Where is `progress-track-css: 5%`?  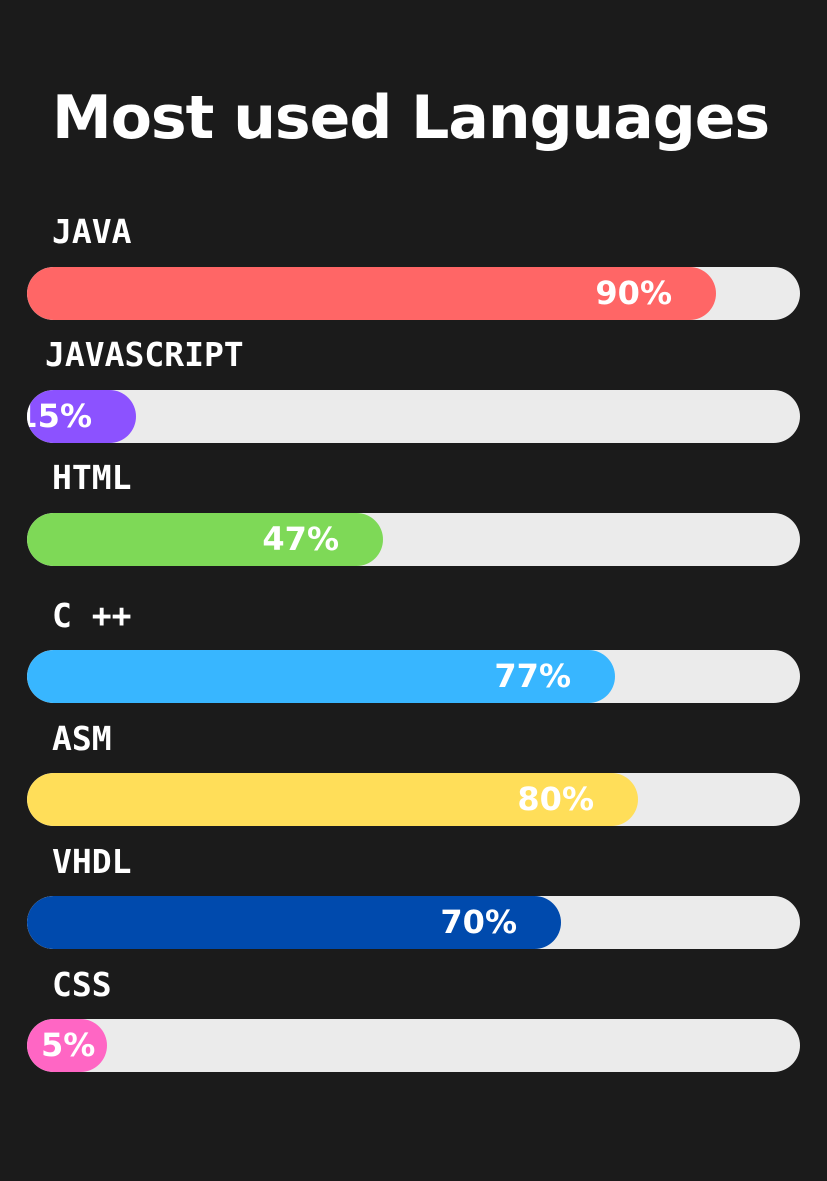 progress-track-css: 5% is located at coordinates (413, 1045).